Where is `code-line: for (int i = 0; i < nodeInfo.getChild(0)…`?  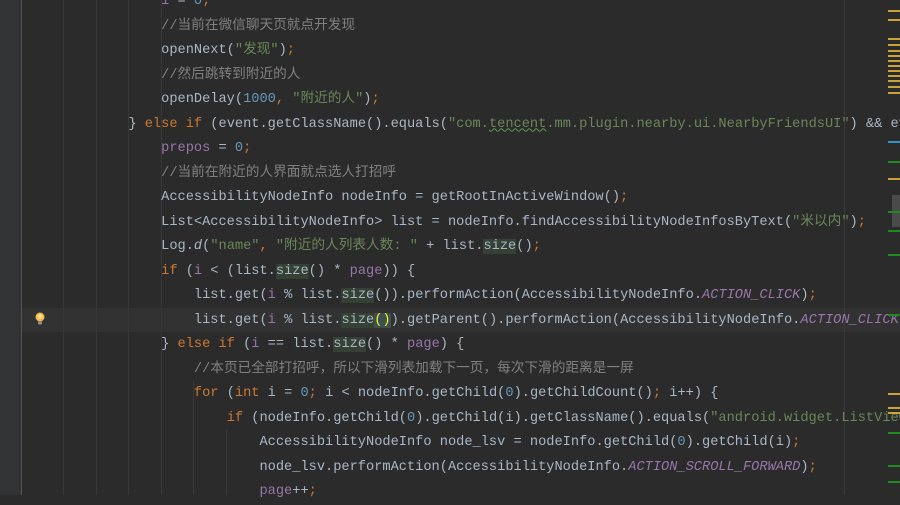 code-line: for (int i = 0; i < nodeInfo.getChild(0)… is located at coordinates (465, 394).